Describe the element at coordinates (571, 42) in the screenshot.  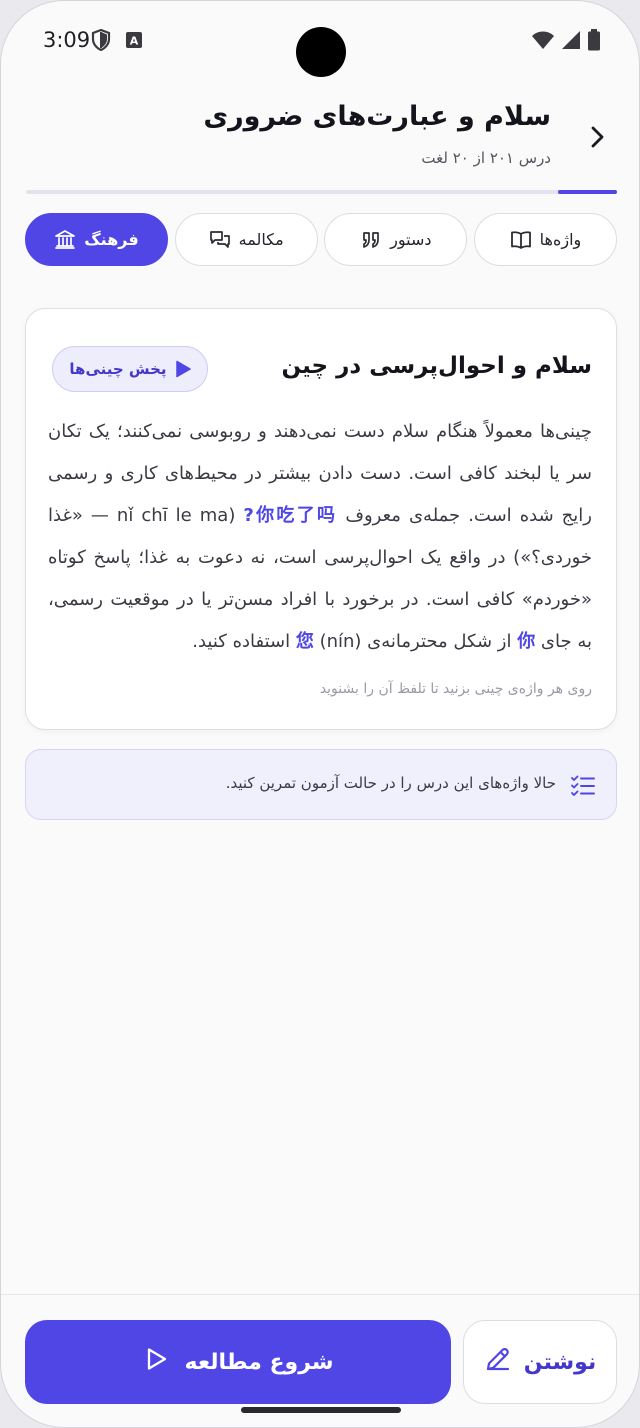
I see `signal-icon` at that location.